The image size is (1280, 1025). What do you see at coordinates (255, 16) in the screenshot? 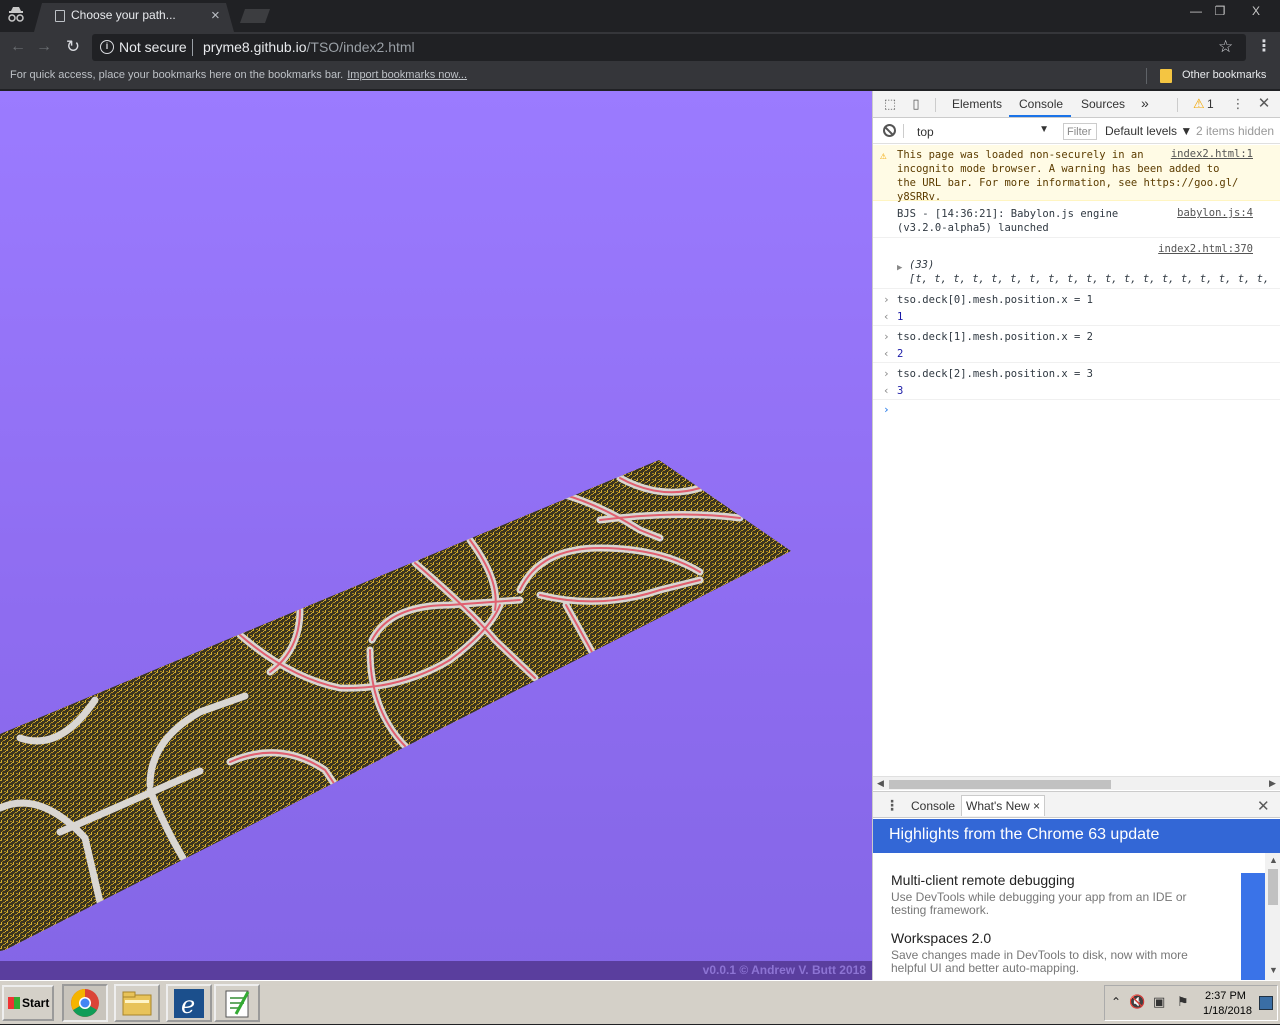
I see `new-tab-button` at bounding box center [255, 16].